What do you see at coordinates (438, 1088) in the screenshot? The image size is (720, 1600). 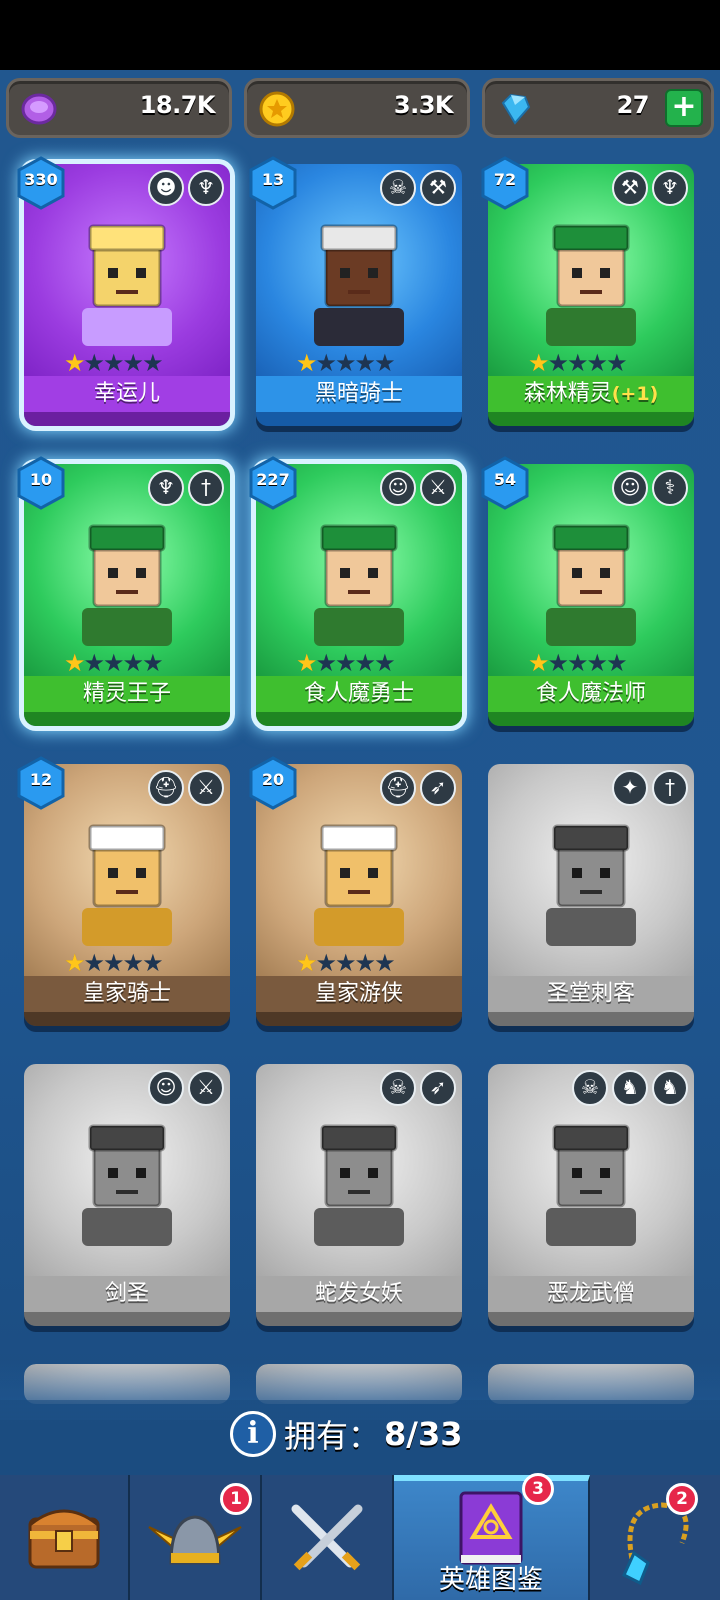 I see `bow-icon: ➶` at bounding box center [438, 1088].